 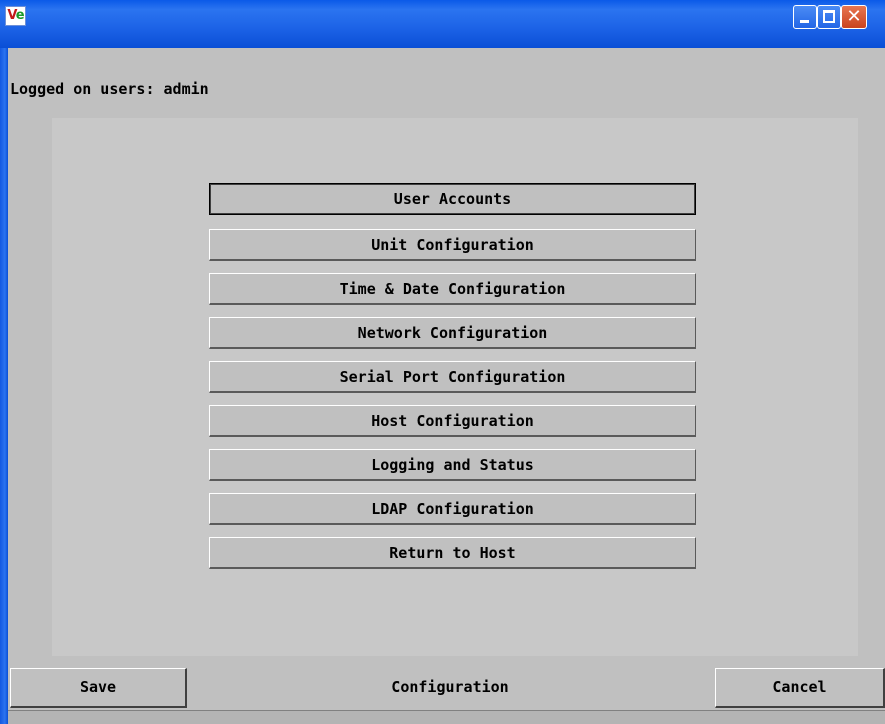 What do you see at coordinates (442, 24) in the screenshot?
I see `title-bar: Ve ✕` at bounding box center [442, 24].